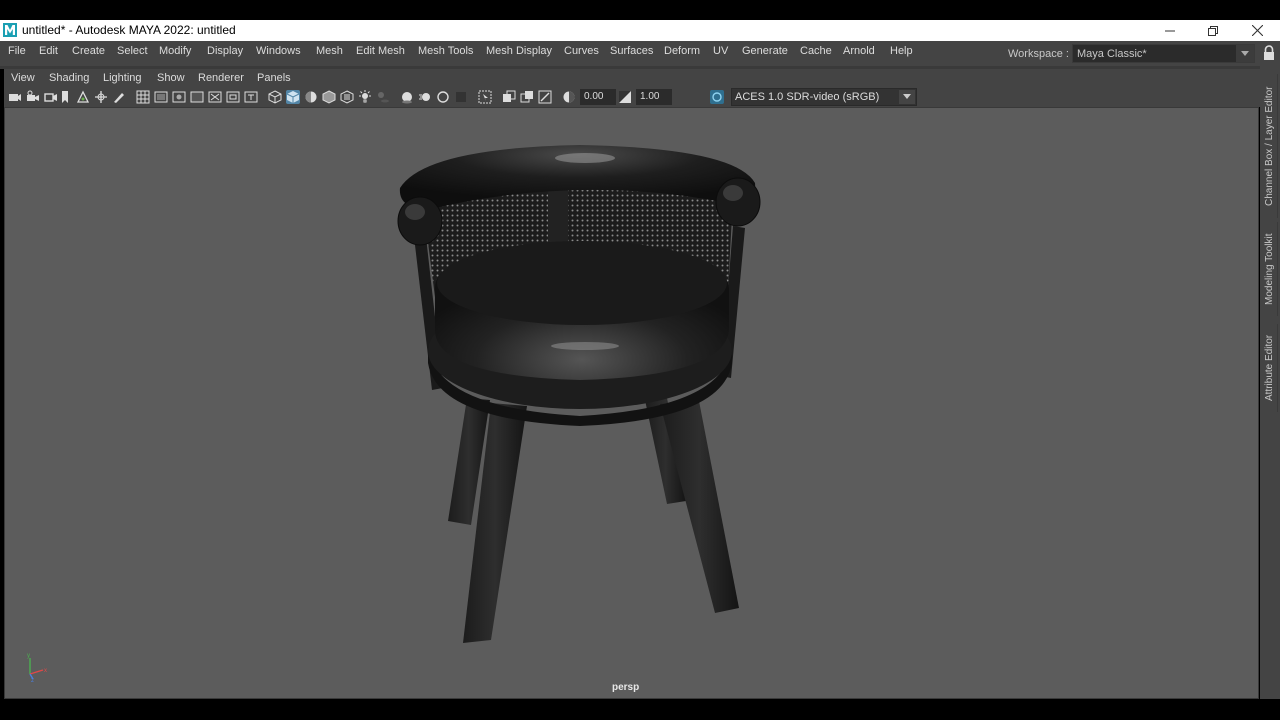  What do you see at coordinates (275, 97) in the screenshot?
I see `wireframe-icon` at bounding box center [275, 97].